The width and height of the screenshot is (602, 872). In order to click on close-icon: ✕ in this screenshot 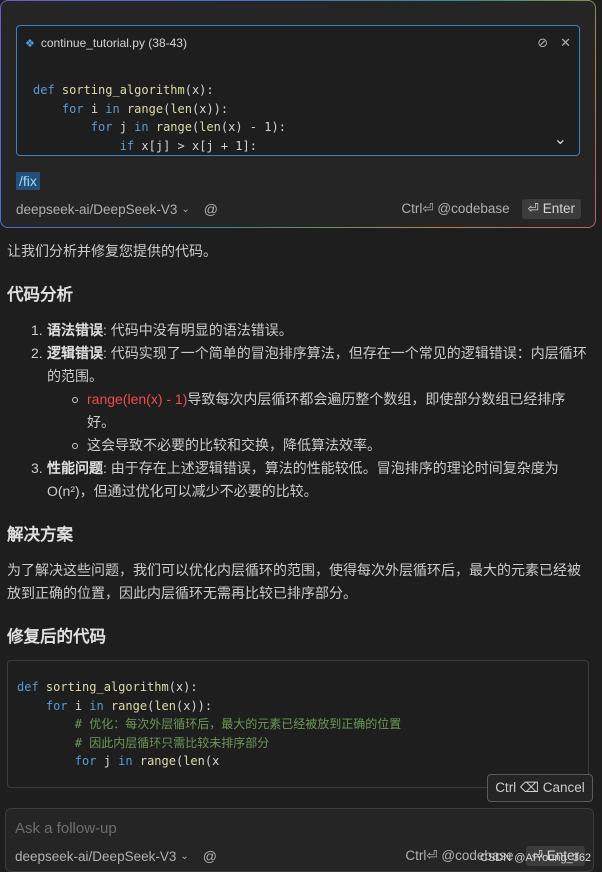, I will do `click(565, 43)`.